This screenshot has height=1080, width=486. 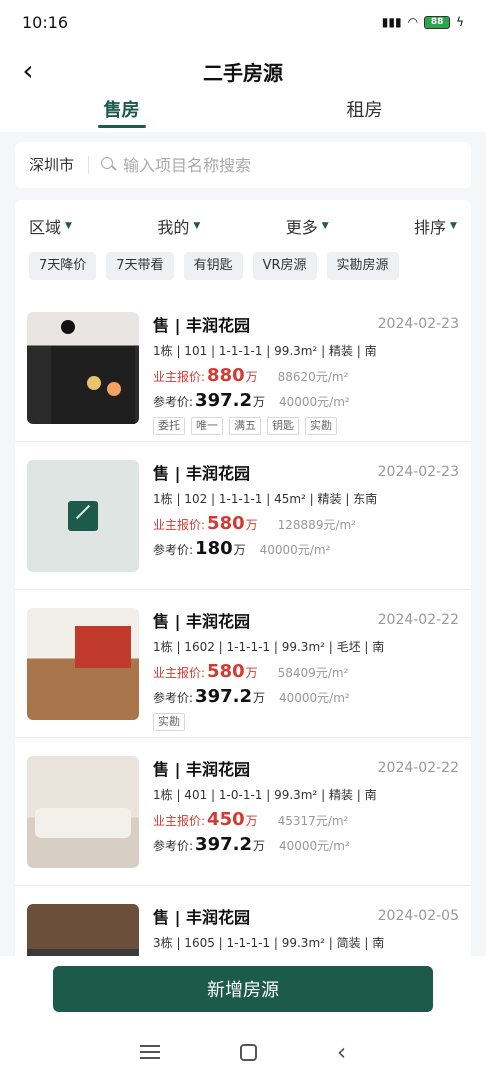 What do you see at coordinates (284, 266) in the screenshot?
I see `chip-vr: VR房源` at bounding box center [284, 266].